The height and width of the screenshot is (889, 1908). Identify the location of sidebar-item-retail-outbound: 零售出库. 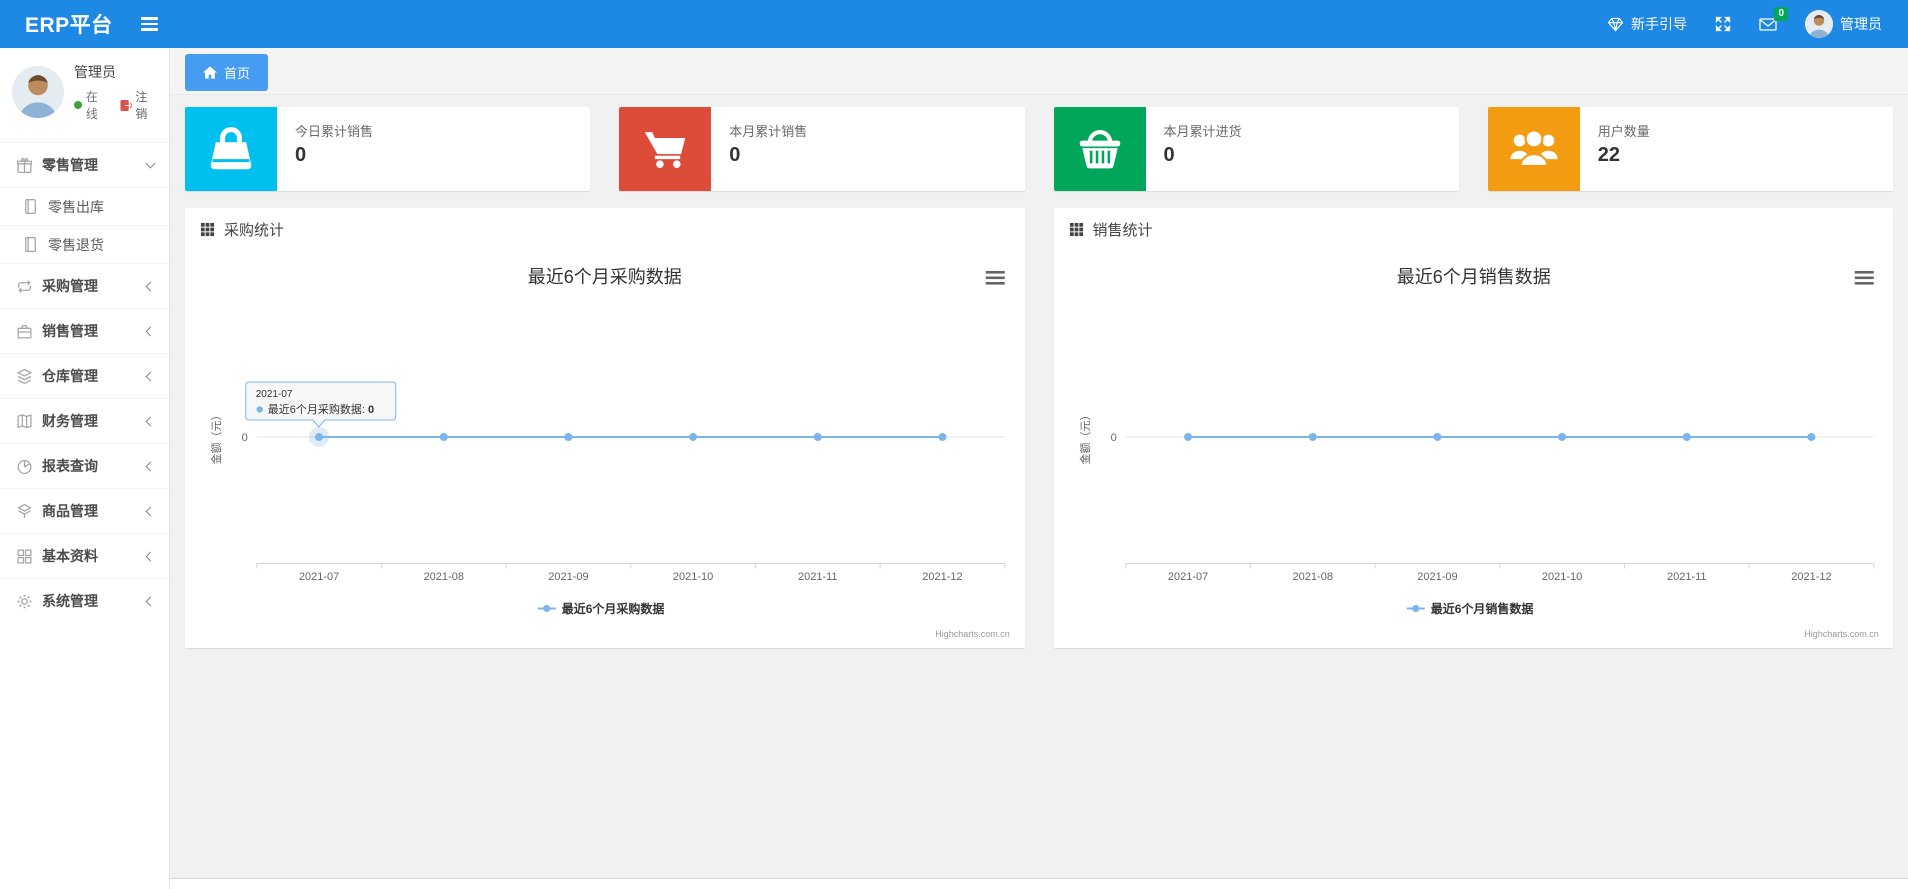
(84, 206).